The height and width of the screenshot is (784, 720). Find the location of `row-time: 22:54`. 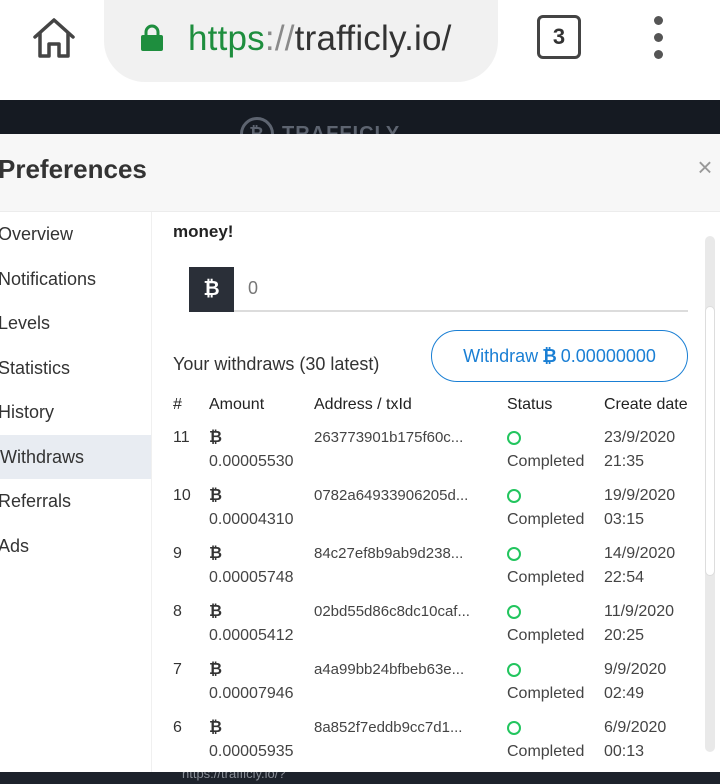

row-time: 22:54 is located at coordinates (624, 577).